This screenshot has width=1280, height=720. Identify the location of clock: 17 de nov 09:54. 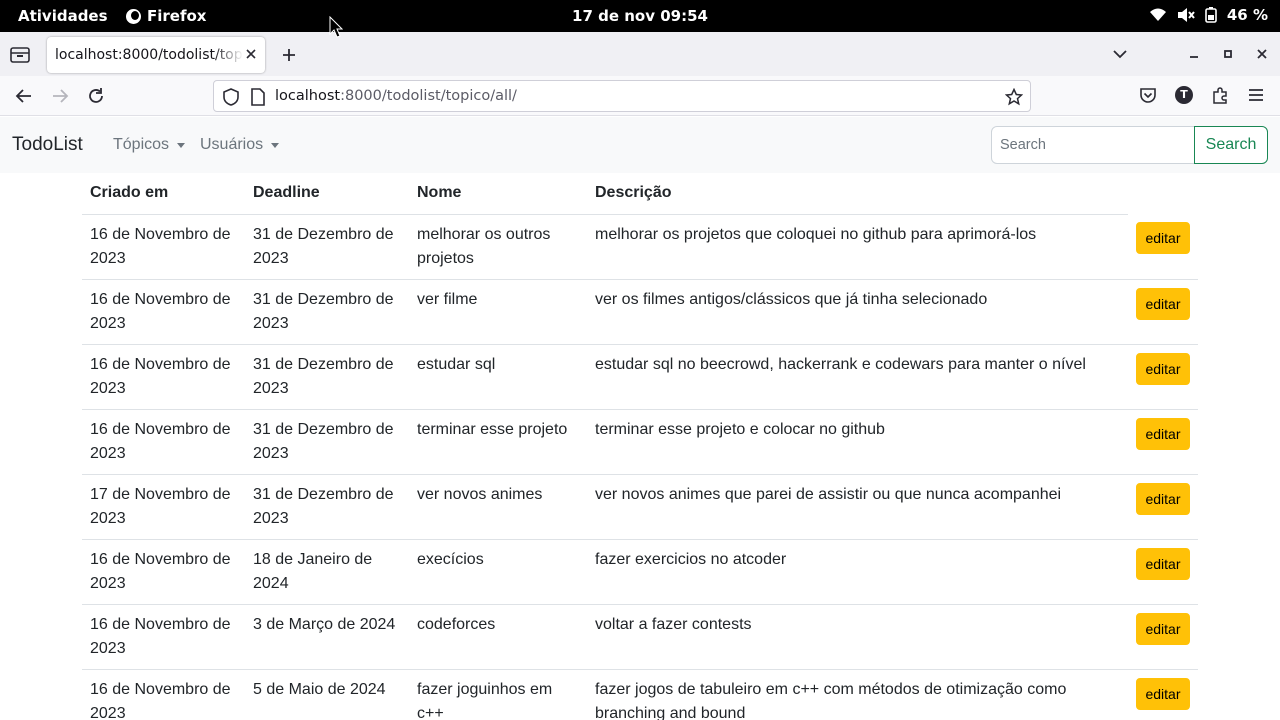
(640, 16).